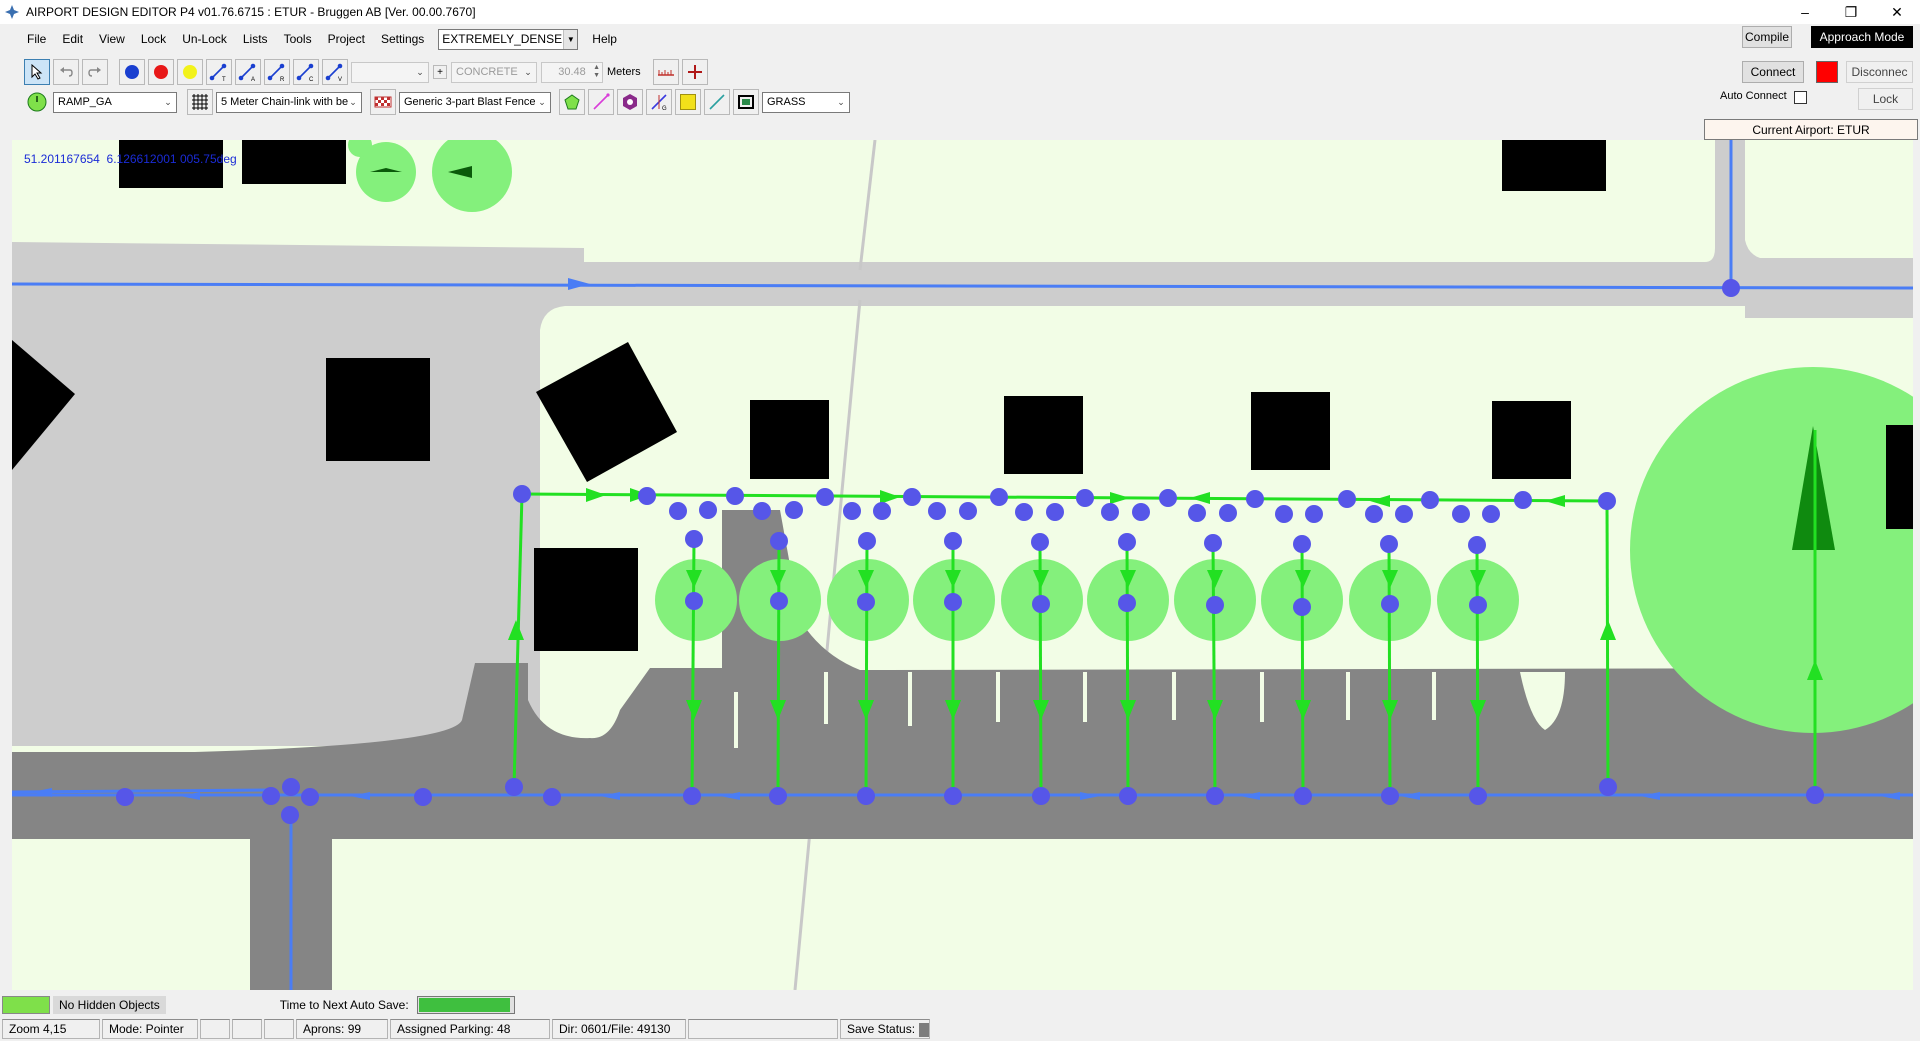  I want to click on ramp-value: RAMP_GA, so click(85, 102).